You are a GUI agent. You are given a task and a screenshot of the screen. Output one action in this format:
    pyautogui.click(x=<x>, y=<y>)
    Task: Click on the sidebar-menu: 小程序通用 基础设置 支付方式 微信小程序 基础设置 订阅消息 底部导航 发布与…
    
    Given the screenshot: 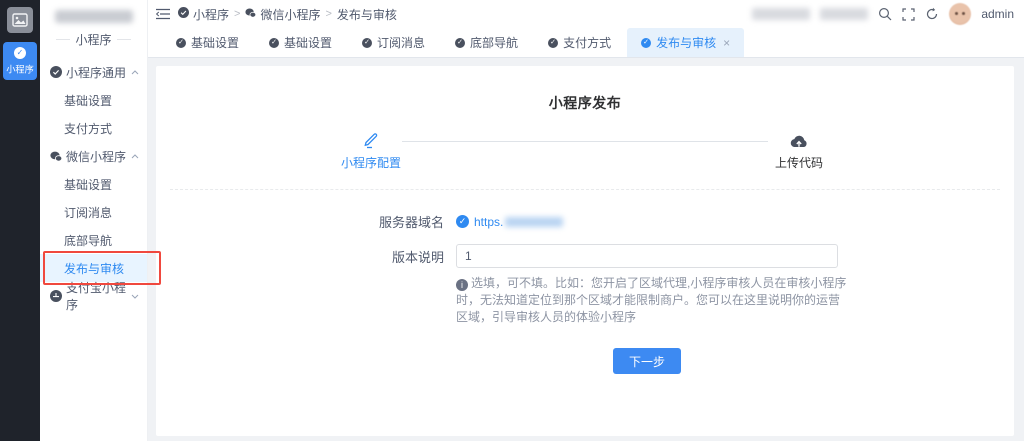 What is the action you would take?
    pyautogui.click(x=100, y=185)
    